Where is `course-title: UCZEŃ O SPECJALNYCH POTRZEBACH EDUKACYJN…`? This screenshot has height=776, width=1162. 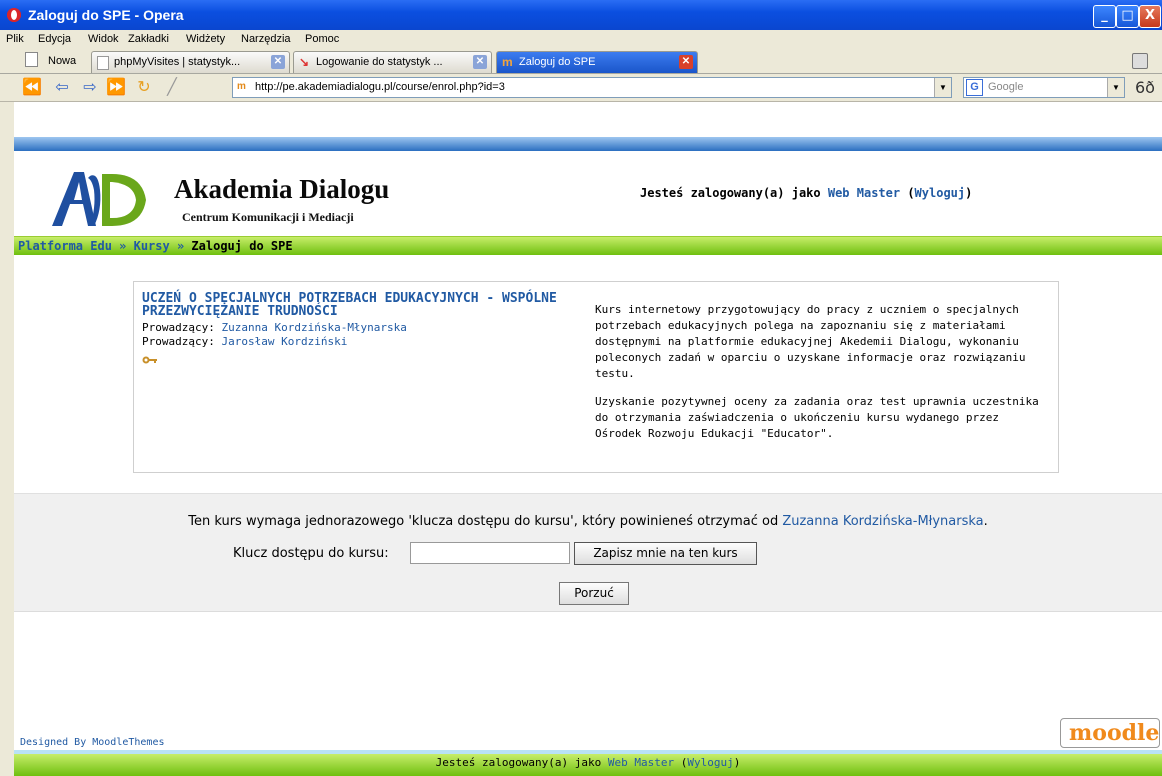 course-title: UCZEŃ O SPECJALNYCH POTRZEBACH EDUKACYJN… is located at coordinates (367, 305).